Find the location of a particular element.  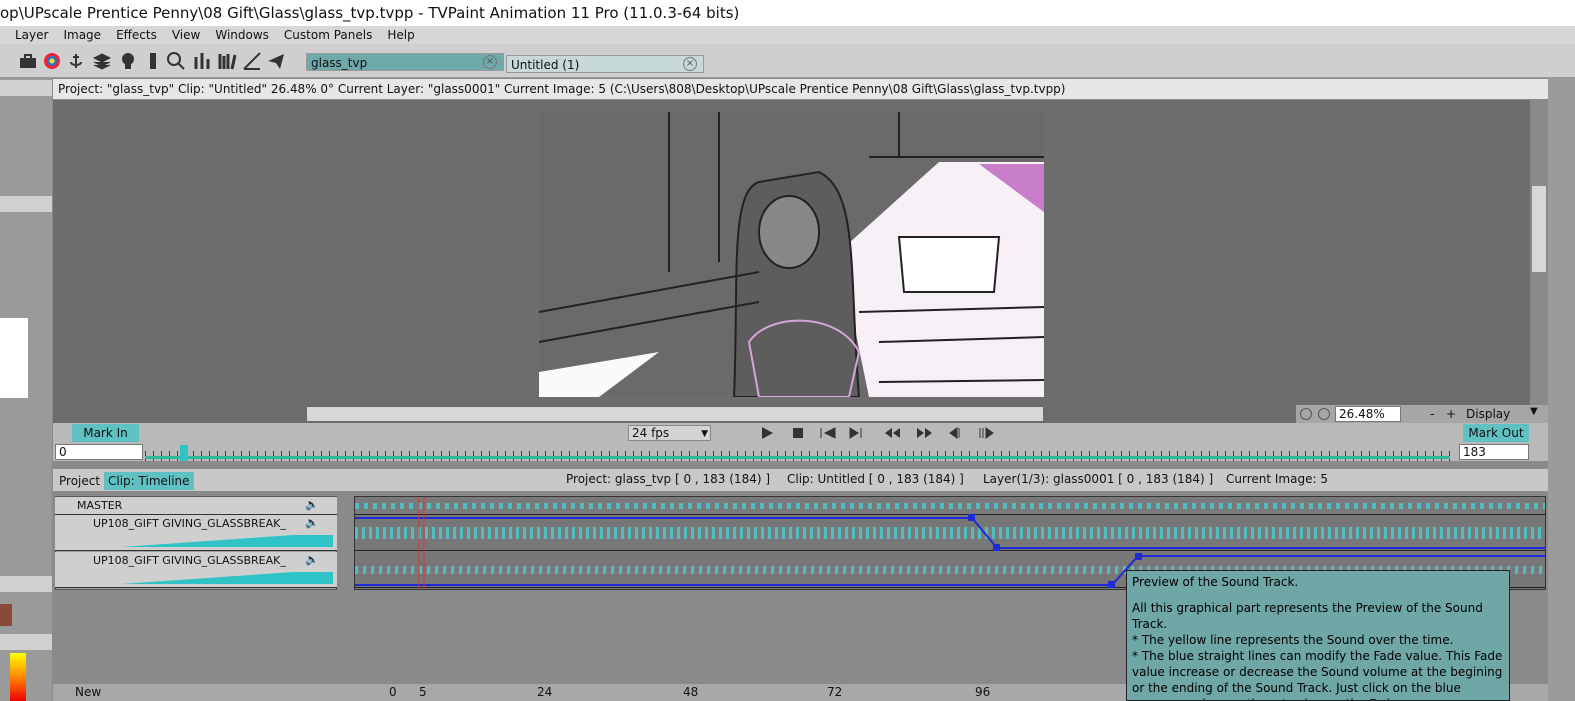

ruler-label: 96 is located at coordinates (983, 692).